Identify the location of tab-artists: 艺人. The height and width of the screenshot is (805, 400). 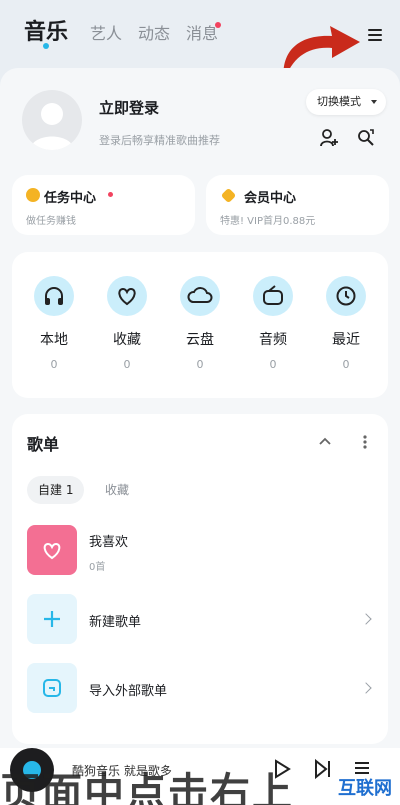
(106, 32).